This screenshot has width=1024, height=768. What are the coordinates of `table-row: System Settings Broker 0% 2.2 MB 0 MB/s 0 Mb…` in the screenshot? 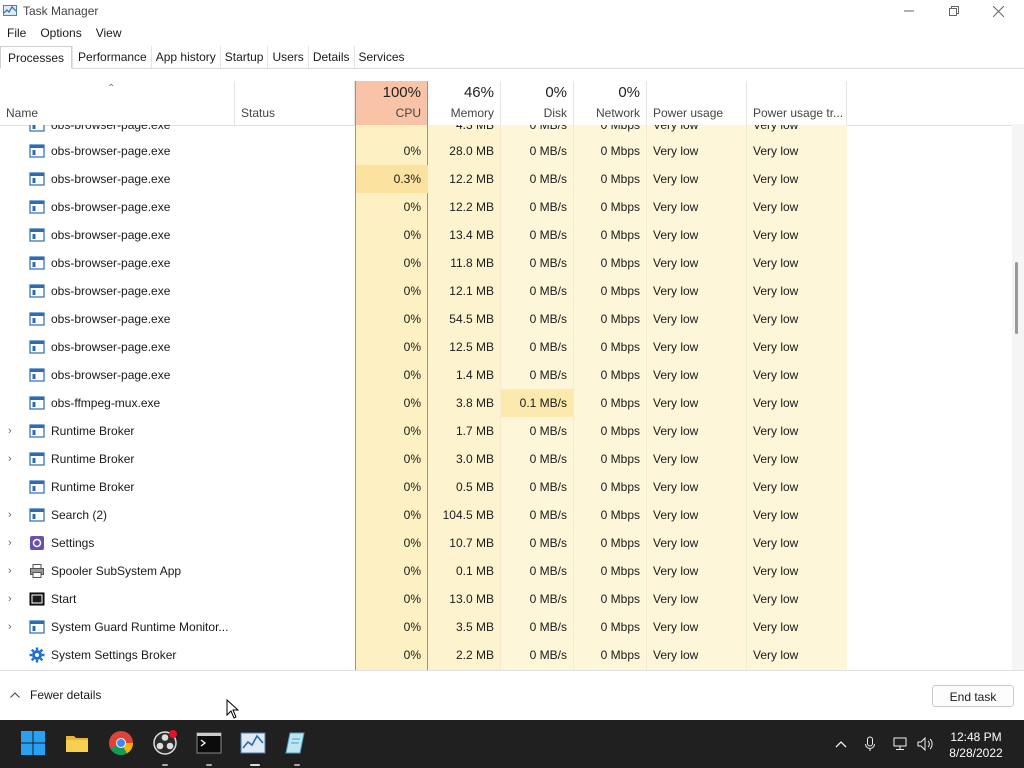 It's located at (506, 655).